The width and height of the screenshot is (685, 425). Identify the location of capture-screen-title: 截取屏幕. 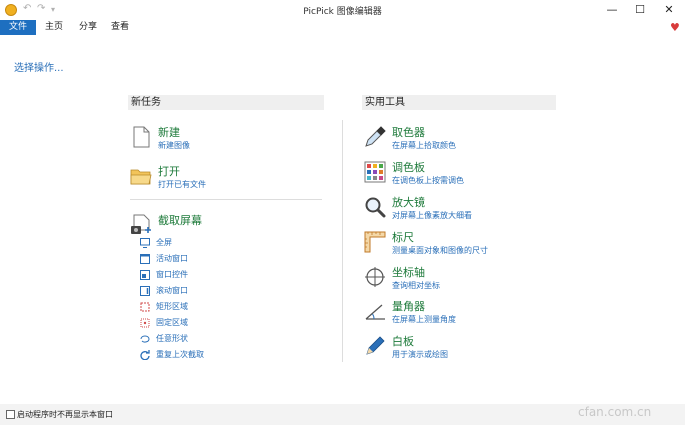
(180, 220).